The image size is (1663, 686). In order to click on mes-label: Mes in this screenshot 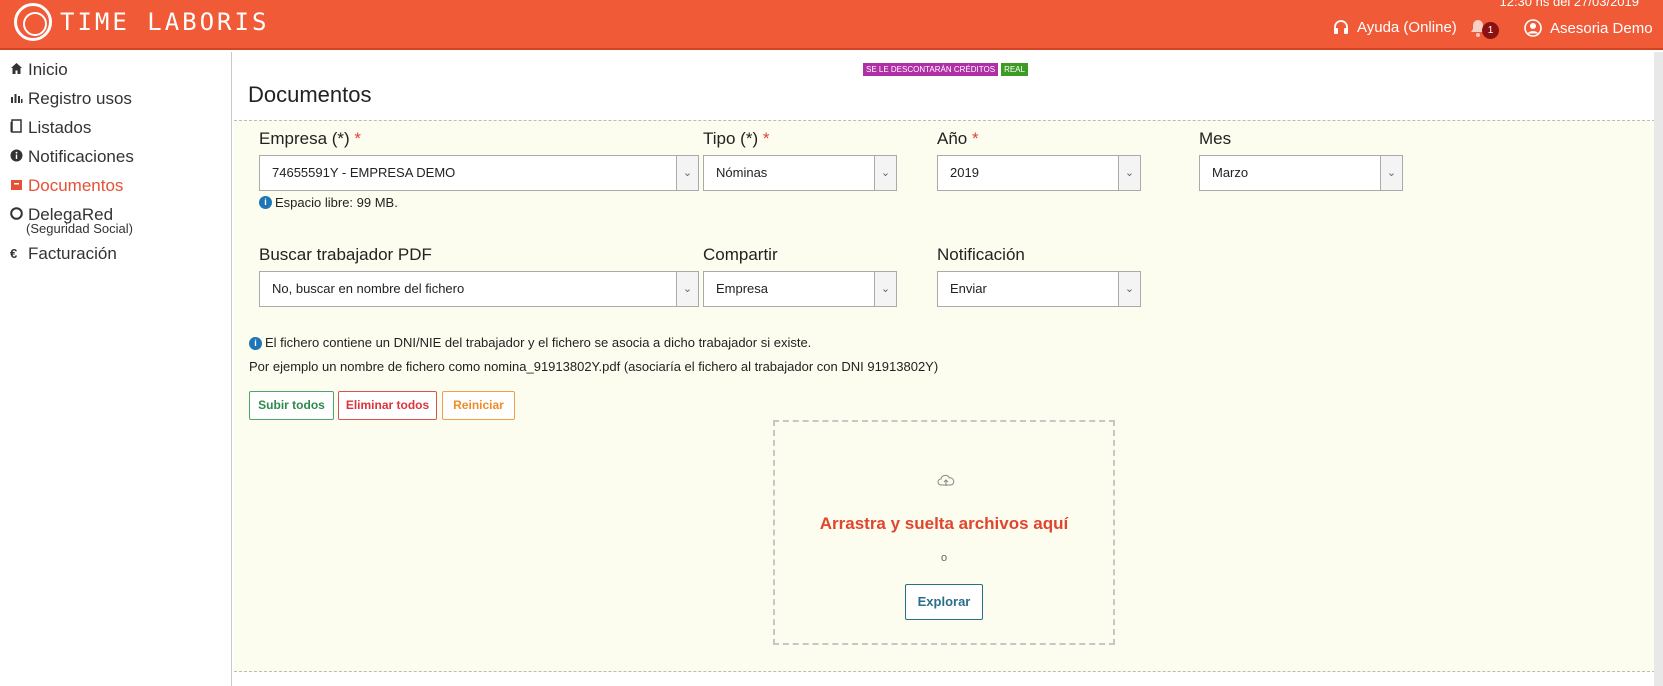, I will do `click(1215, 138)`.